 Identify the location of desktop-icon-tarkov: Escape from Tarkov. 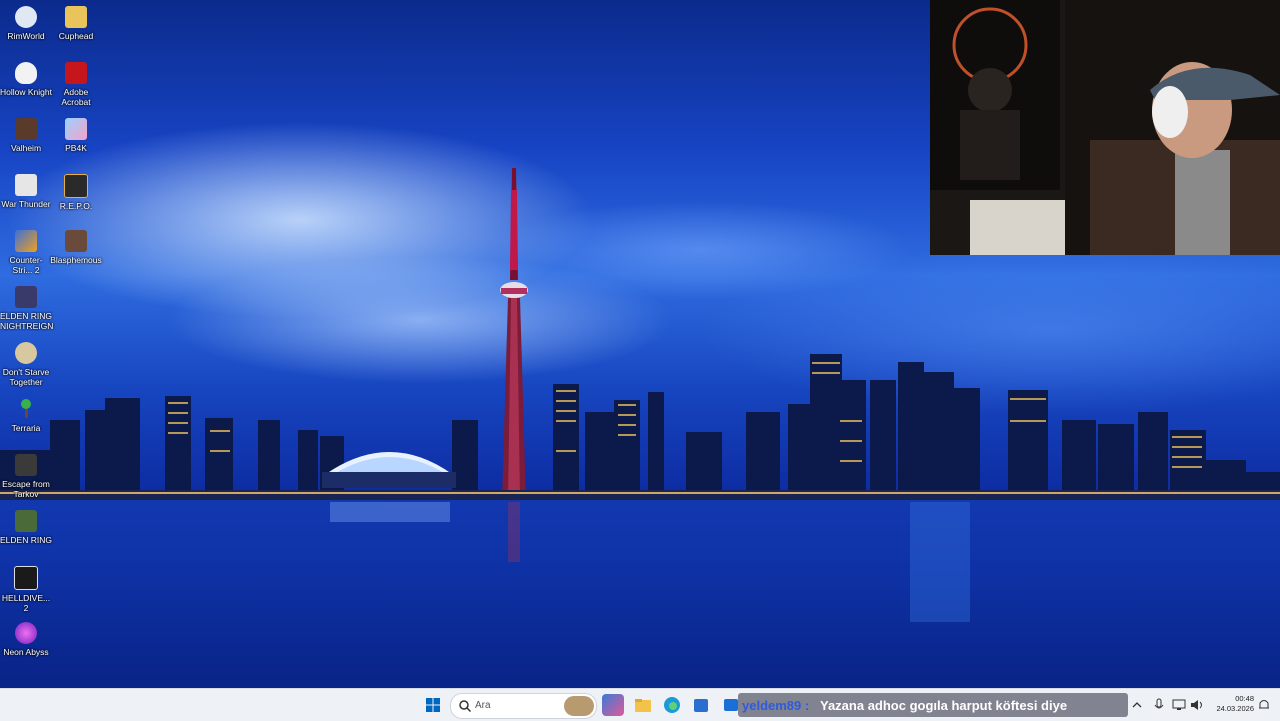
(26, 476).